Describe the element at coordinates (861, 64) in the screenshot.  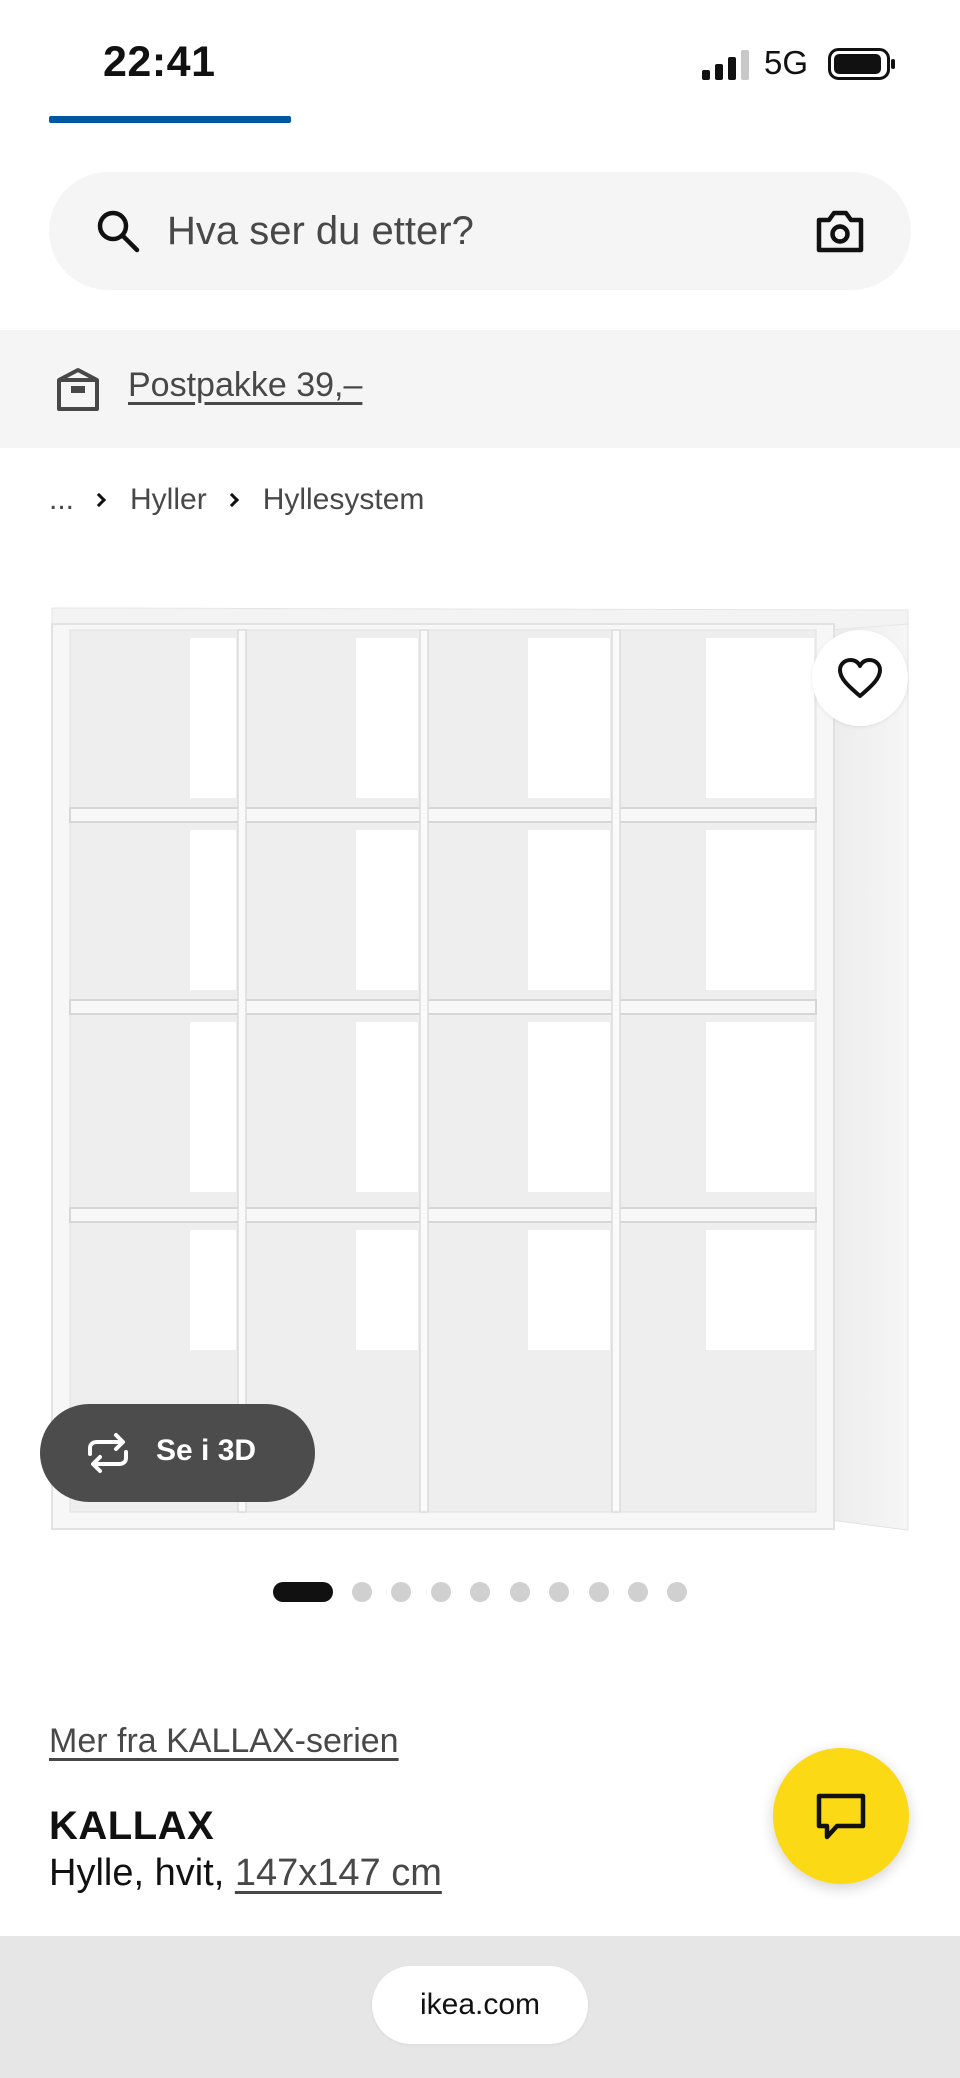
I see `battery-icon` at that location.